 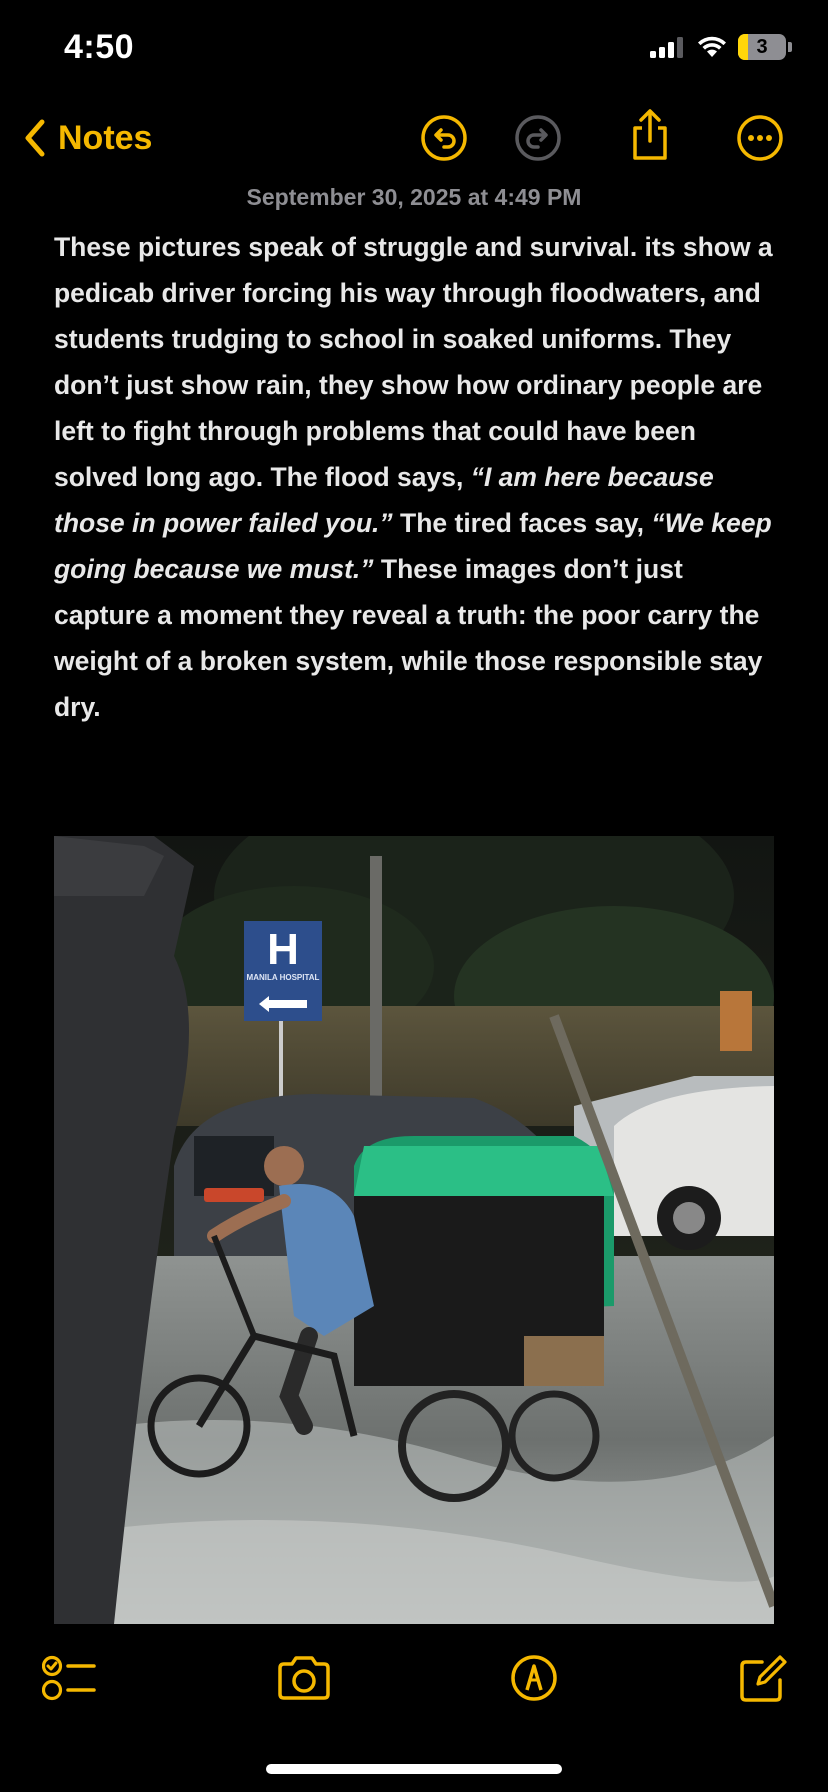 I want to click on redo-icon, so click(x=538, y=138).